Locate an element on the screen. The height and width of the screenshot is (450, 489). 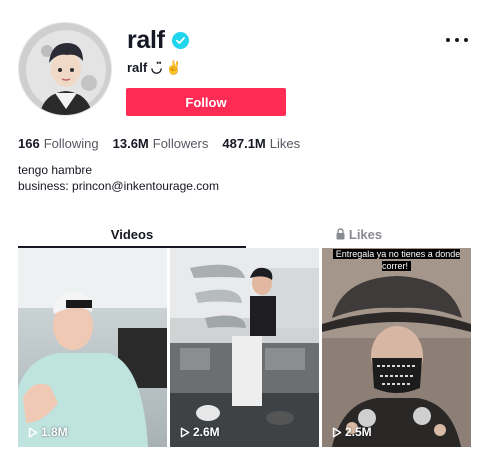
likes-stat: 487.1M Likes is located at coordinates (261, 143).